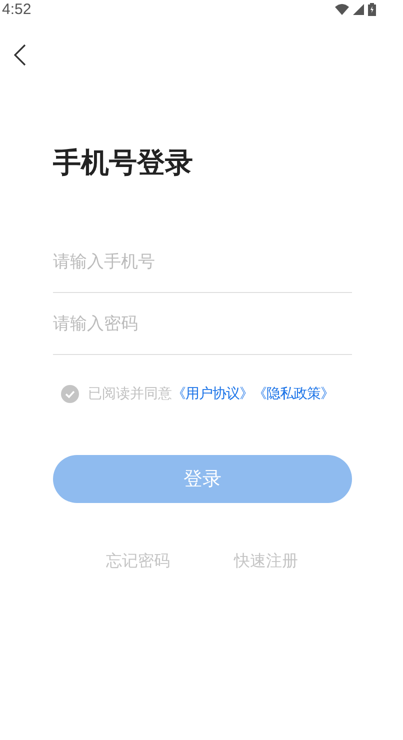  I want to click on back-icon, so click(20, 55).